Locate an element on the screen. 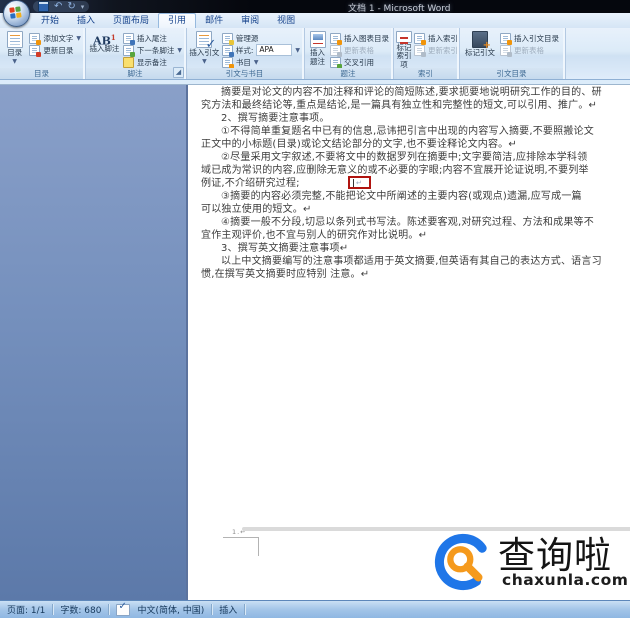 The image size is (630, 618). update-table-button: 更新表格 is located at coordinates (359, 50).